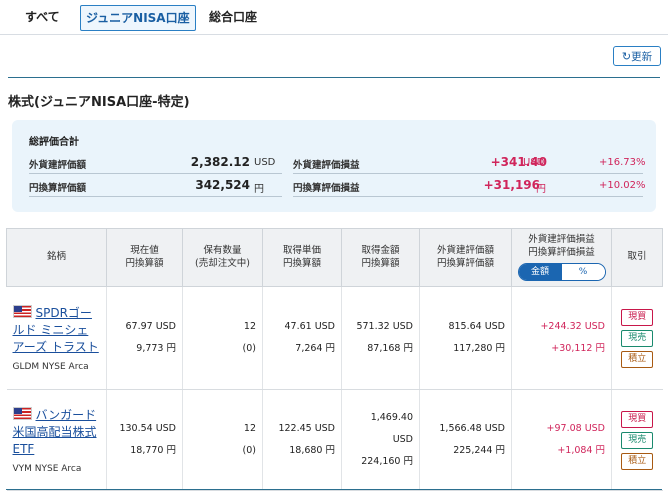  Describe the element at coordinates (465, 257) in the screenshot. I see `header-eval: 外貨建評価額 円換算評価額` at that location.